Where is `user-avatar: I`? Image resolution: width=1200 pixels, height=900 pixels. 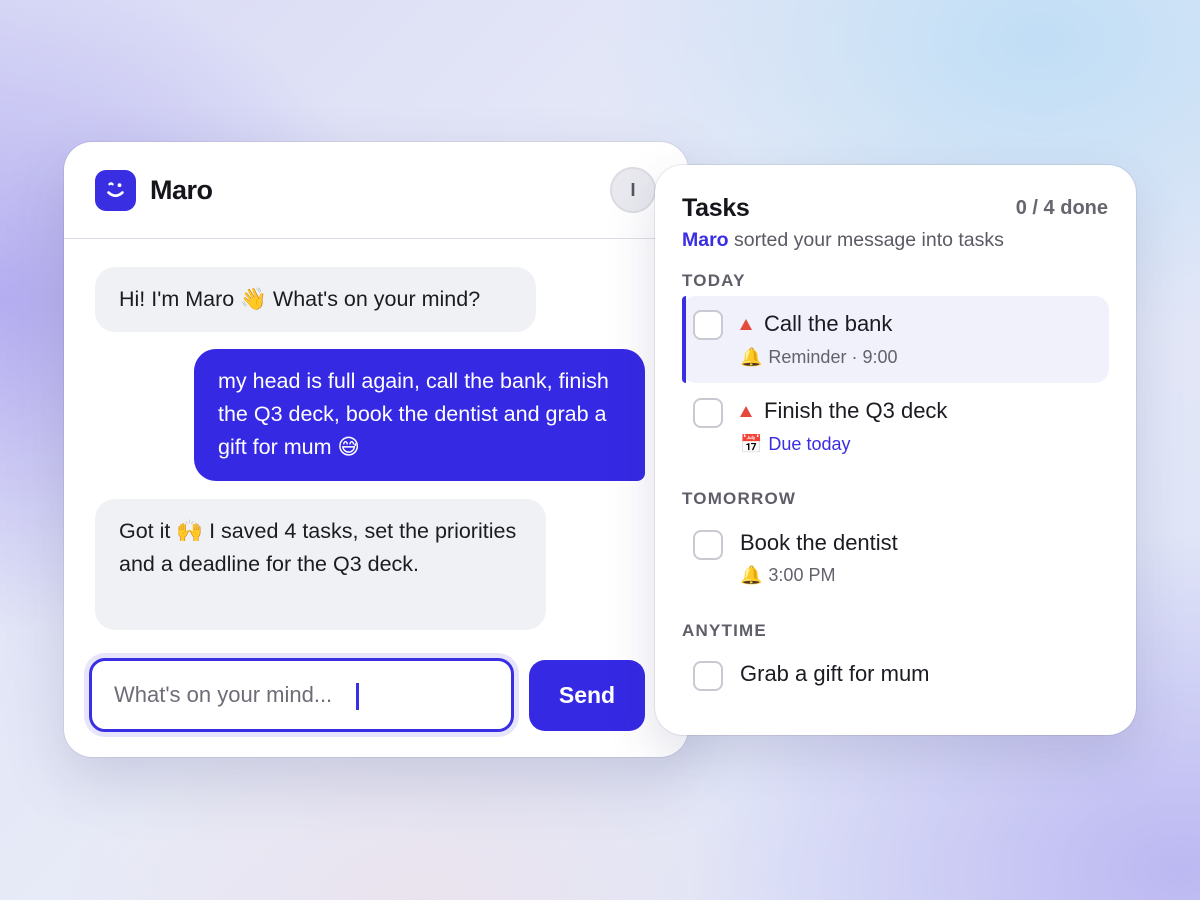 user-avatar: I is located at coordinates (633, 190).